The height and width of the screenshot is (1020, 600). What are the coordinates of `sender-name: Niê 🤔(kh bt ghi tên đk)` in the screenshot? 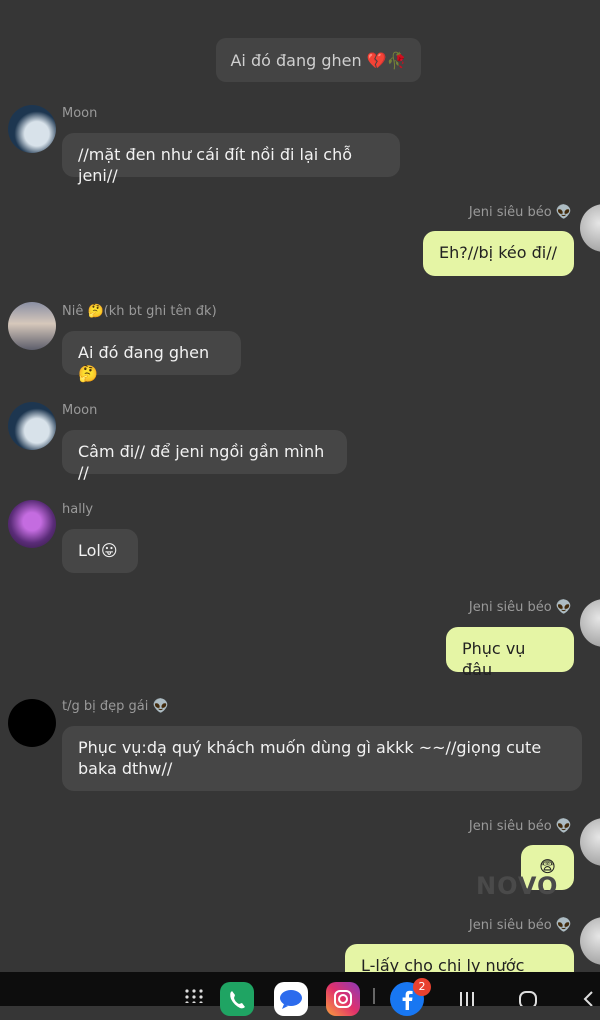 It's located at (139, 311).